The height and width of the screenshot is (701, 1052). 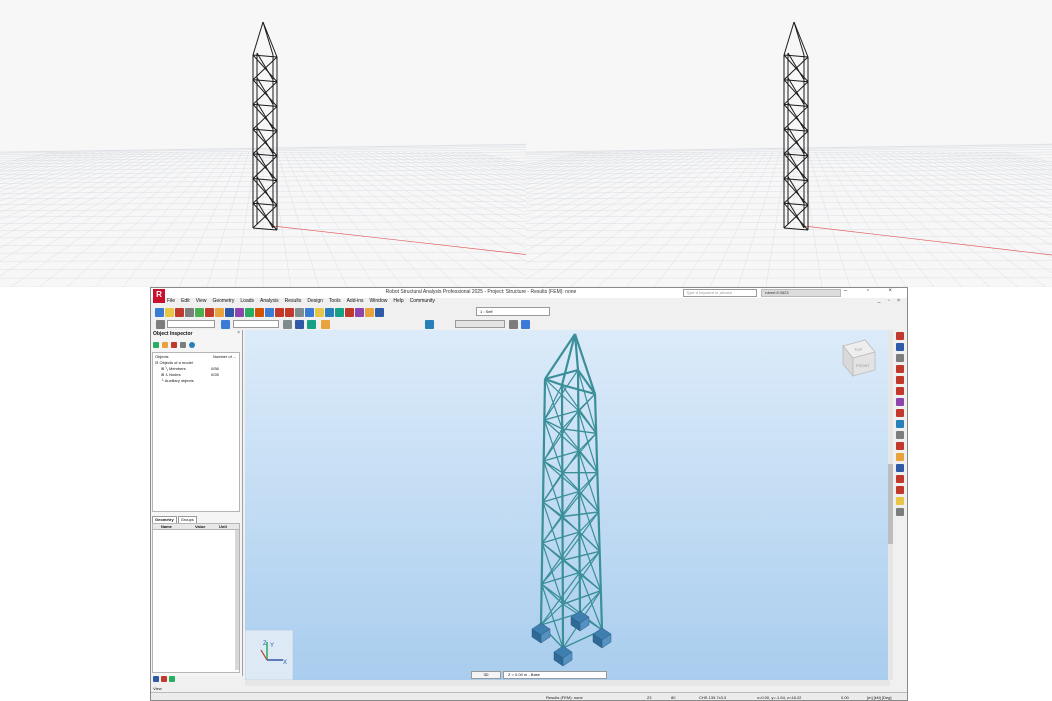 What do you see at coordinates (425, 302) in the screenshot?
I see `menu-community: Community` at bounding box center [425, 302].